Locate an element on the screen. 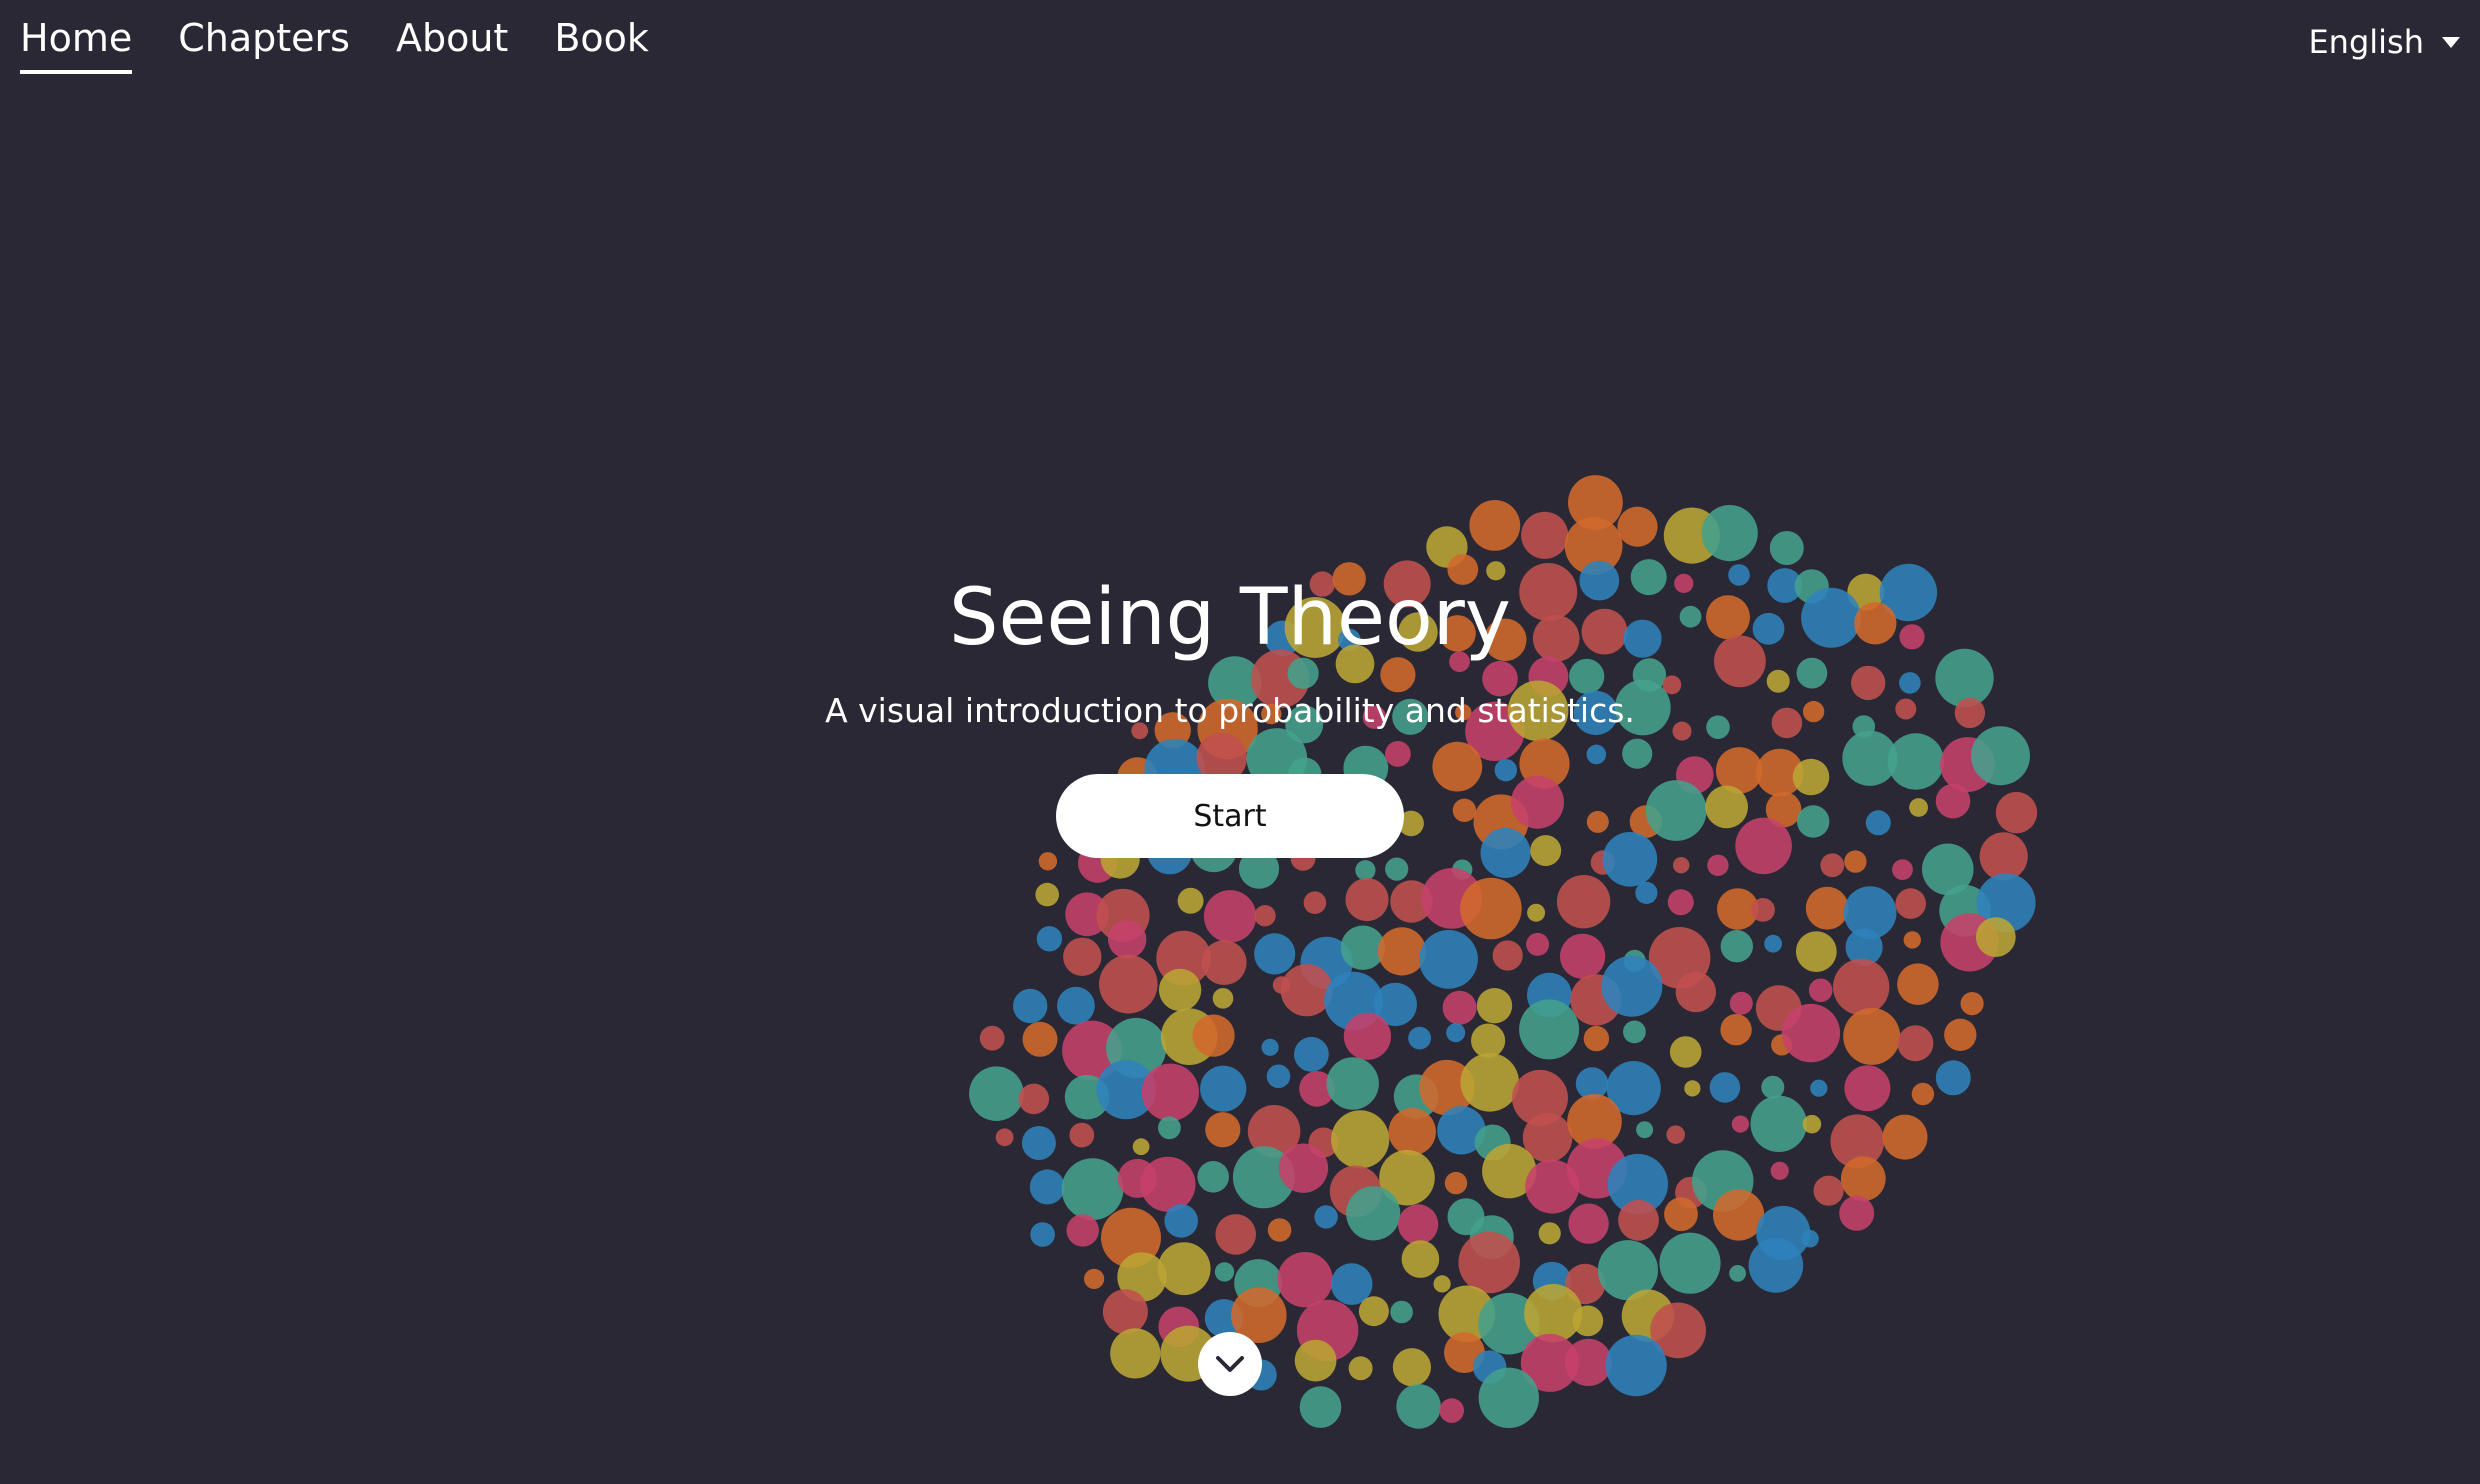  caret-down-icon is located at coordinates (2451, 42).